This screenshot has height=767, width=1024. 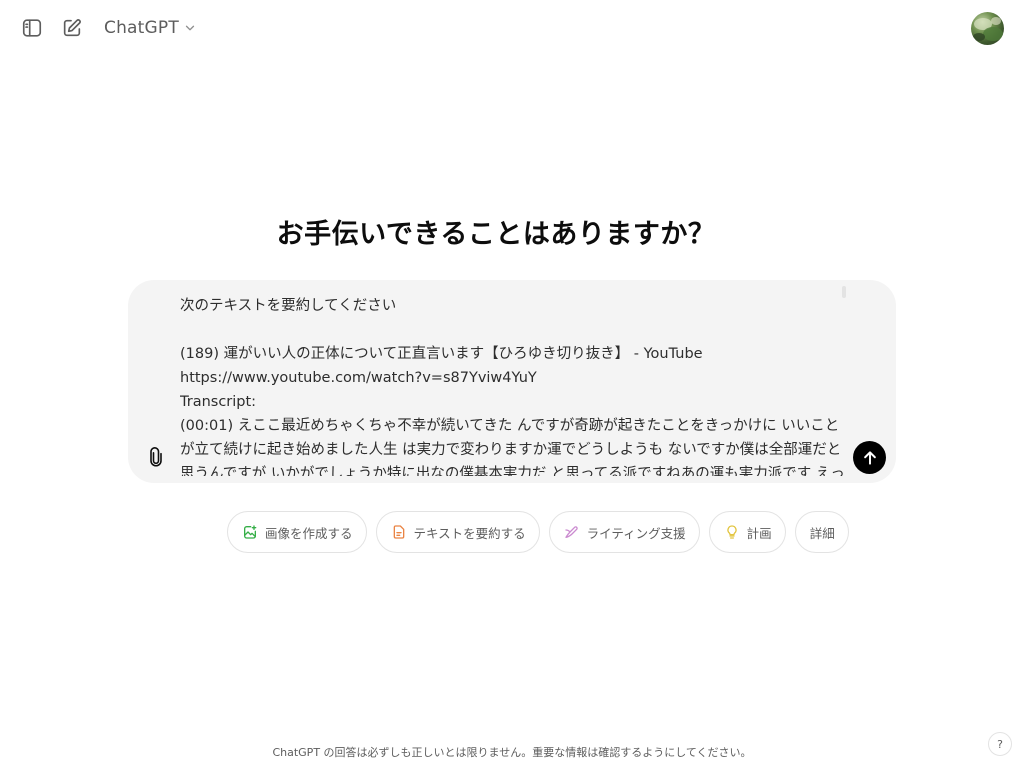 What do you see at coordinates (844, 292) in the screenshot?
I see `textarea-scrollbar` at bounding box center [844, 292].